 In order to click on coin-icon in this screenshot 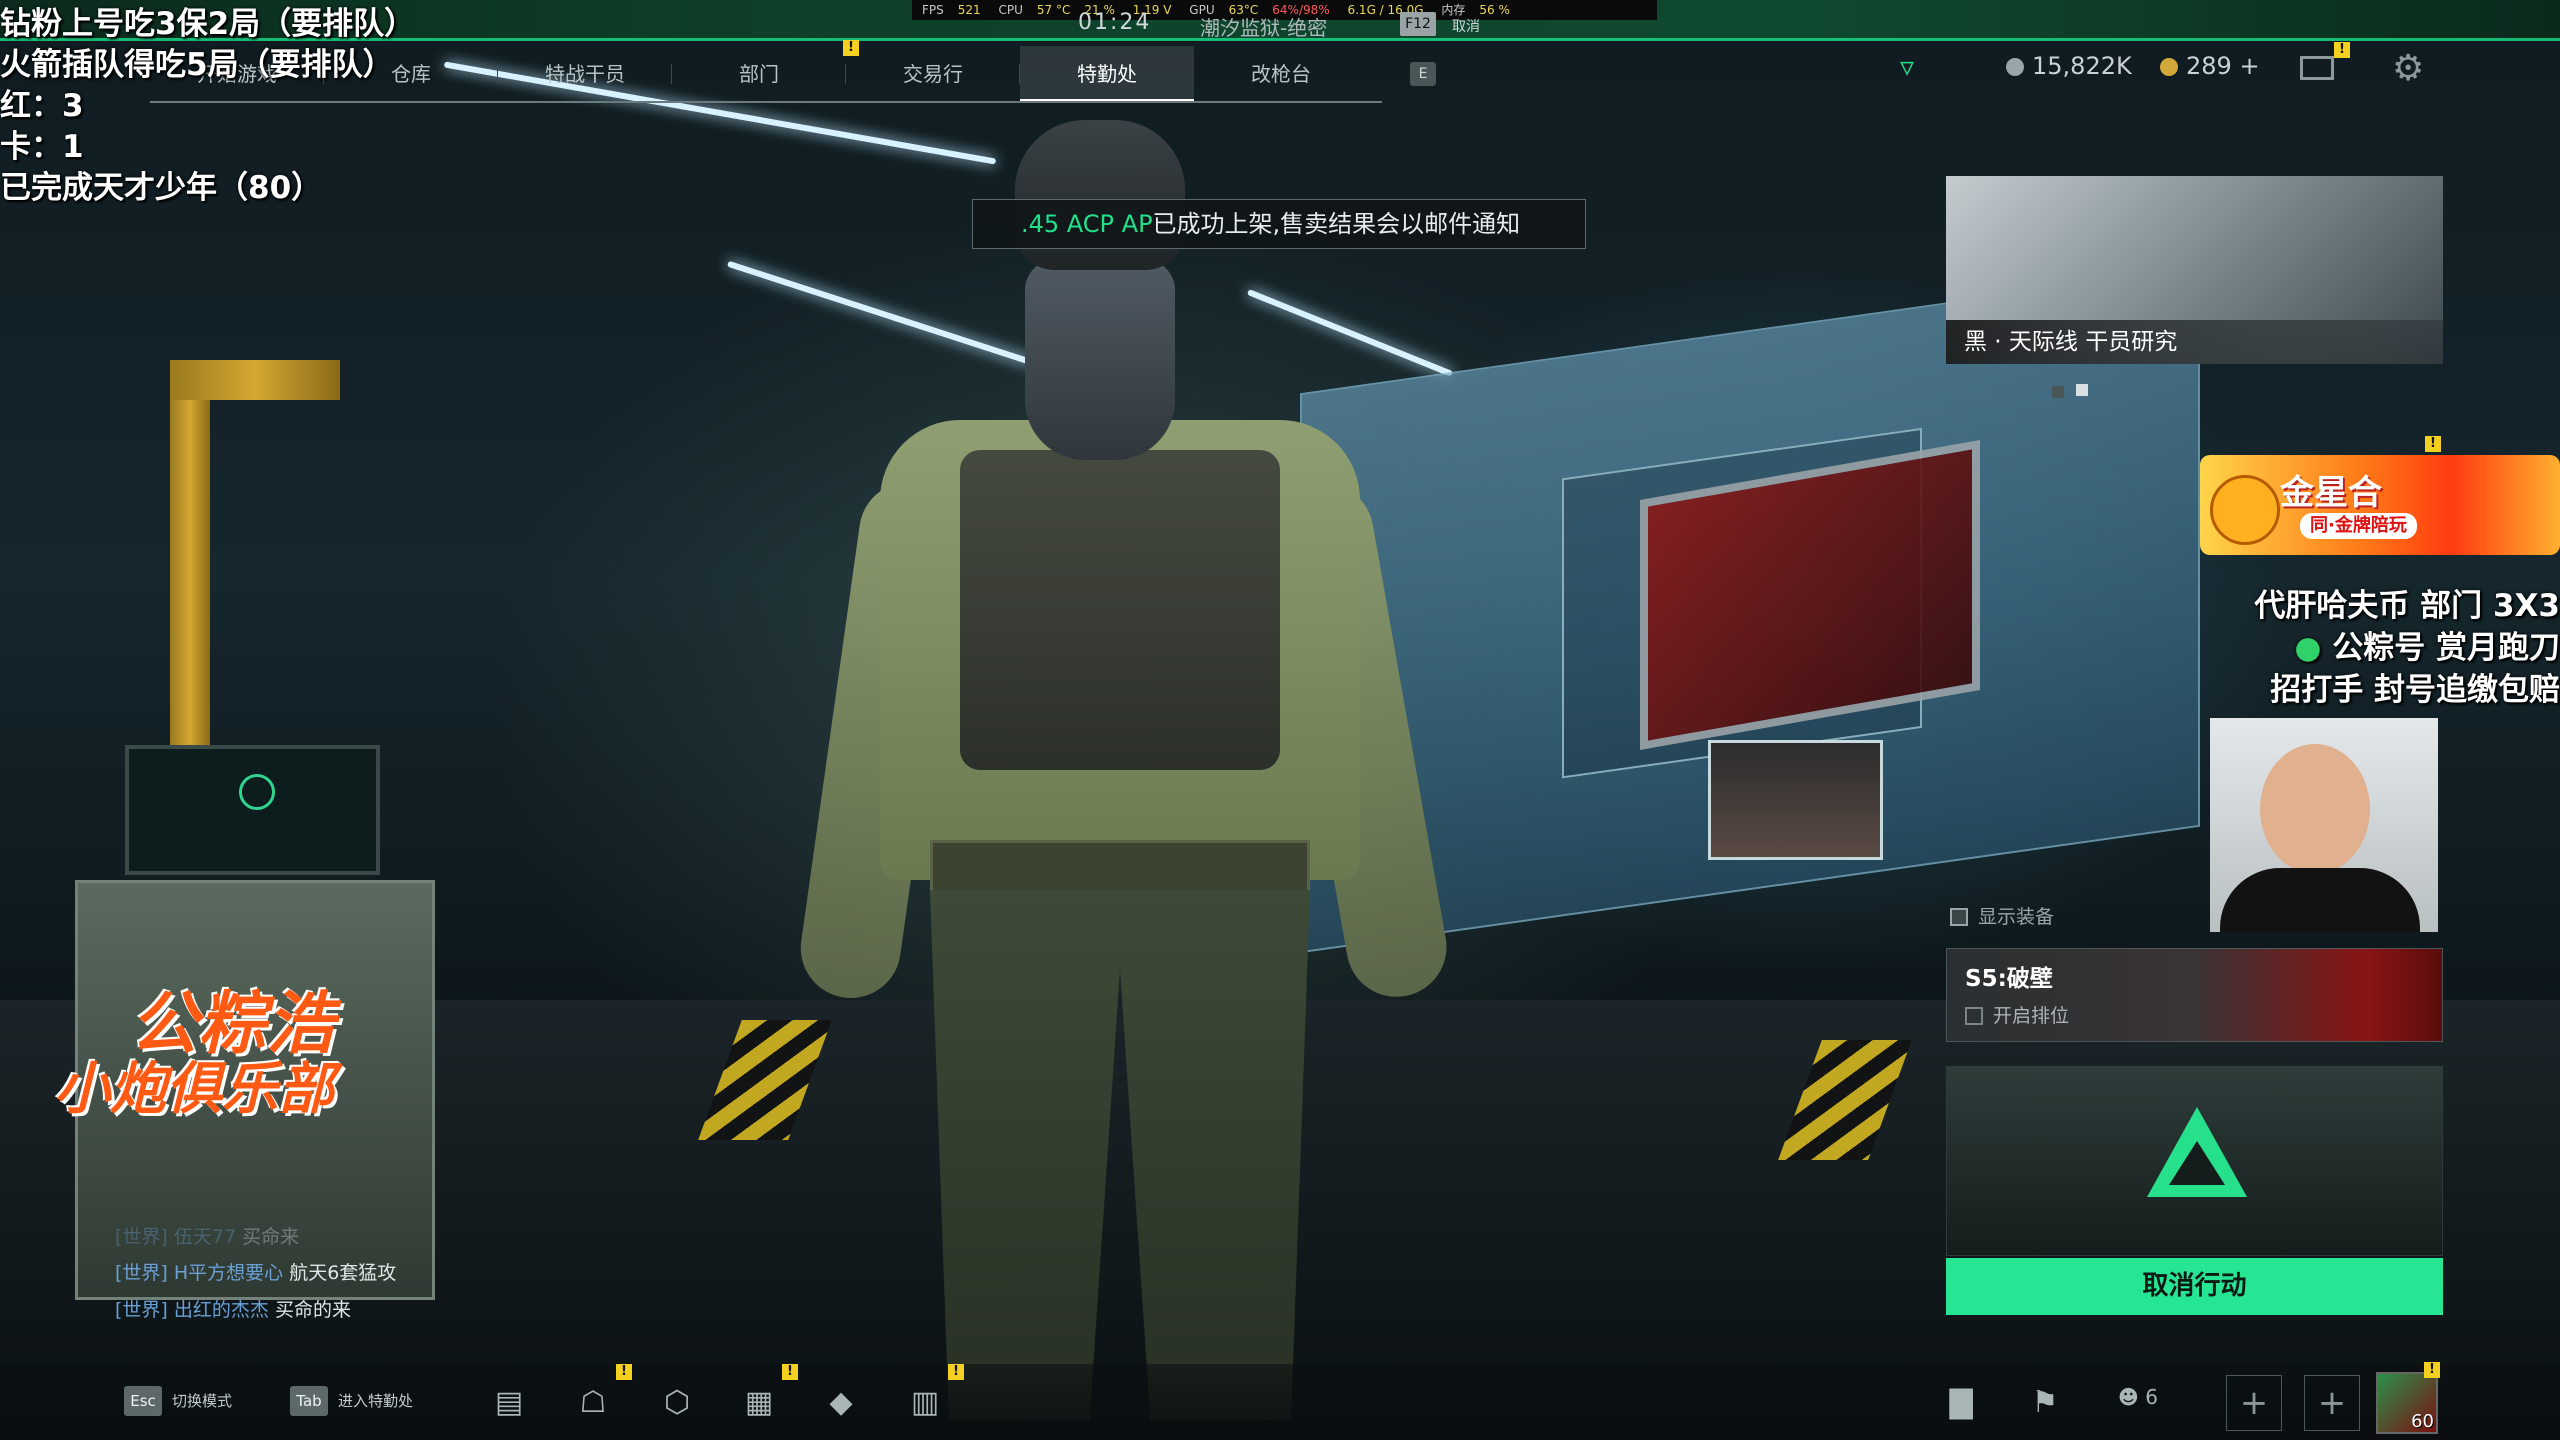, I will do `click(2015, 67)`.